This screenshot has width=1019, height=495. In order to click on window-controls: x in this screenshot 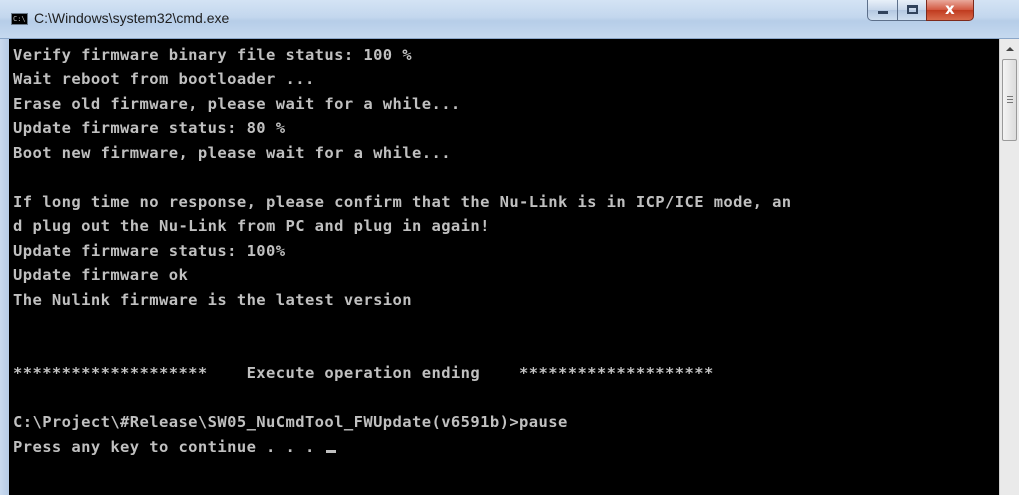, I will do `click(940, 11)`.